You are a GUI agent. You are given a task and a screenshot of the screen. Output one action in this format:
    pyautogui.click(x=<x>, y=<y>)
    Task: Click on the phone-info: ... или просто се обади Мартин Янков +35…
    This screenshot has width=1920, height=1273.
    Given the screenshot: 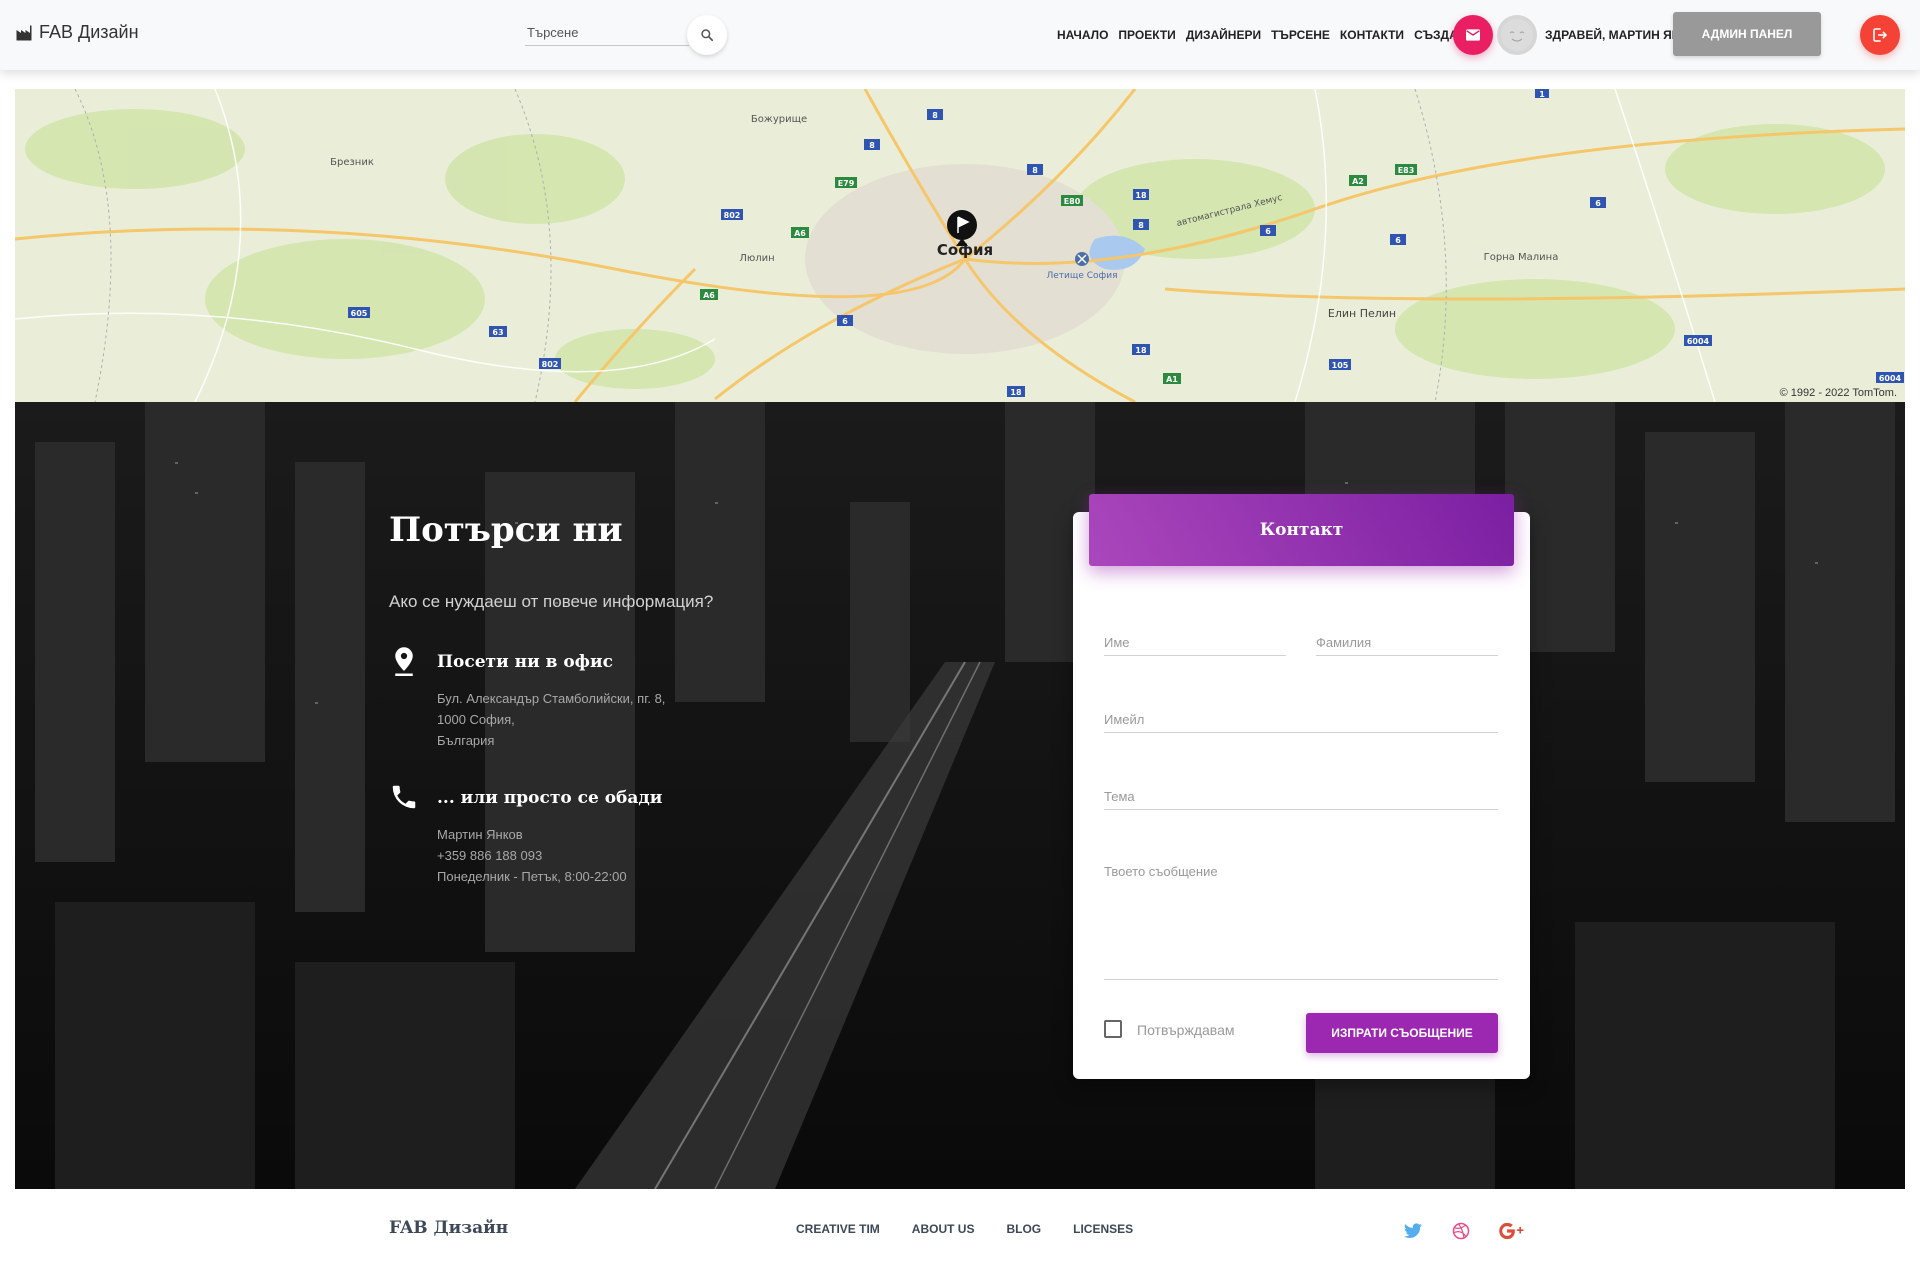 What is the action you would take?
    pyautogui.click(x=589, y=837)
    